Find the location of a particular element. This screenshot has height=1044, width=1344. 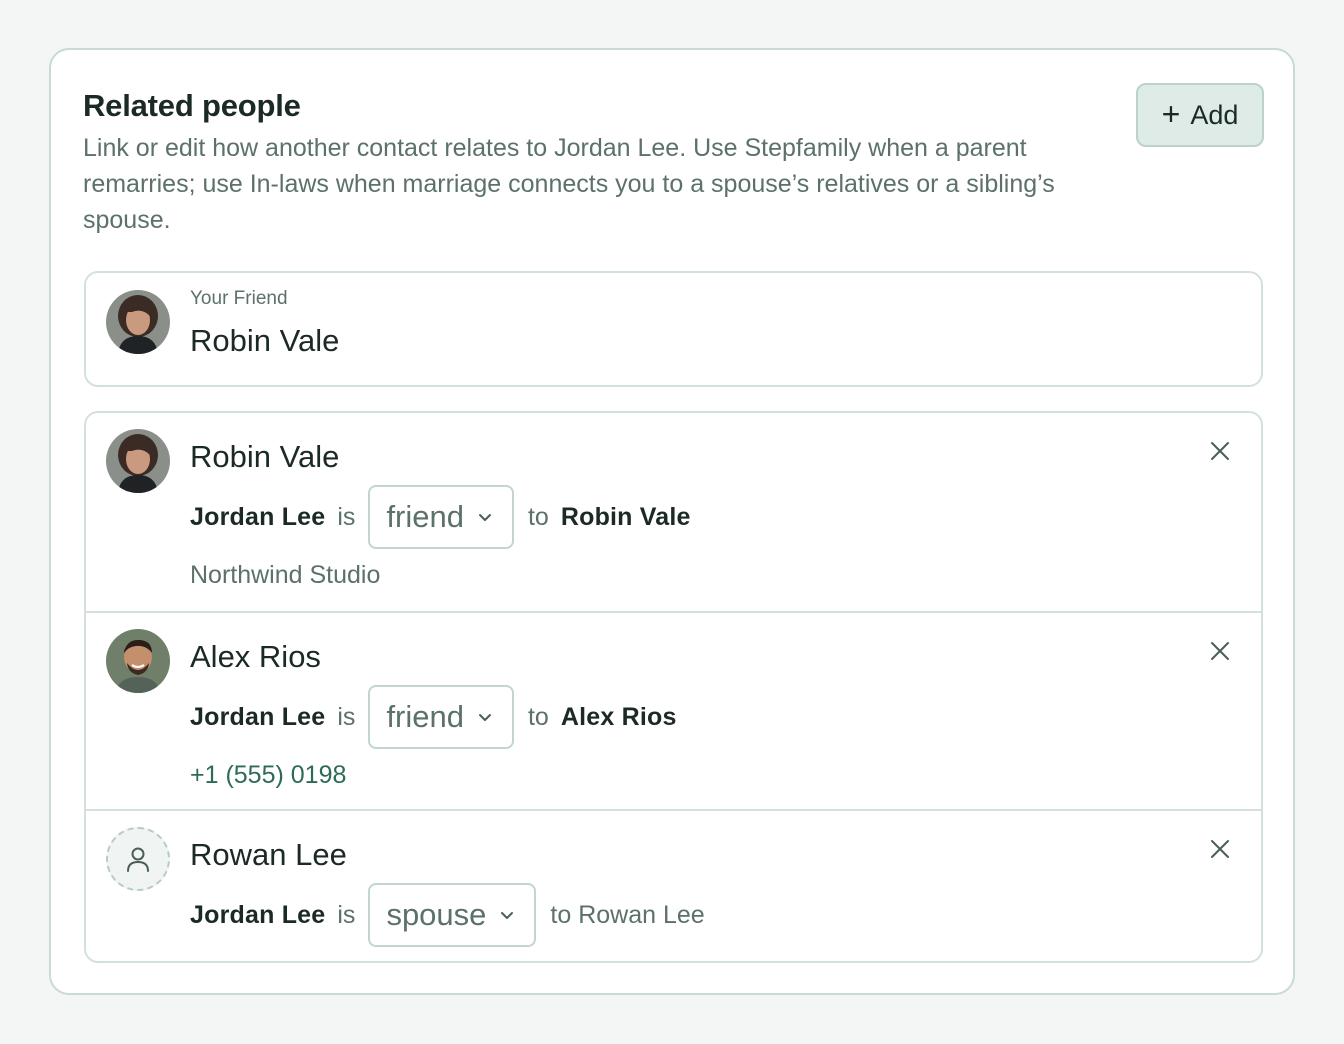

relation-type-value: spouse is located at coordinates (436, 914).